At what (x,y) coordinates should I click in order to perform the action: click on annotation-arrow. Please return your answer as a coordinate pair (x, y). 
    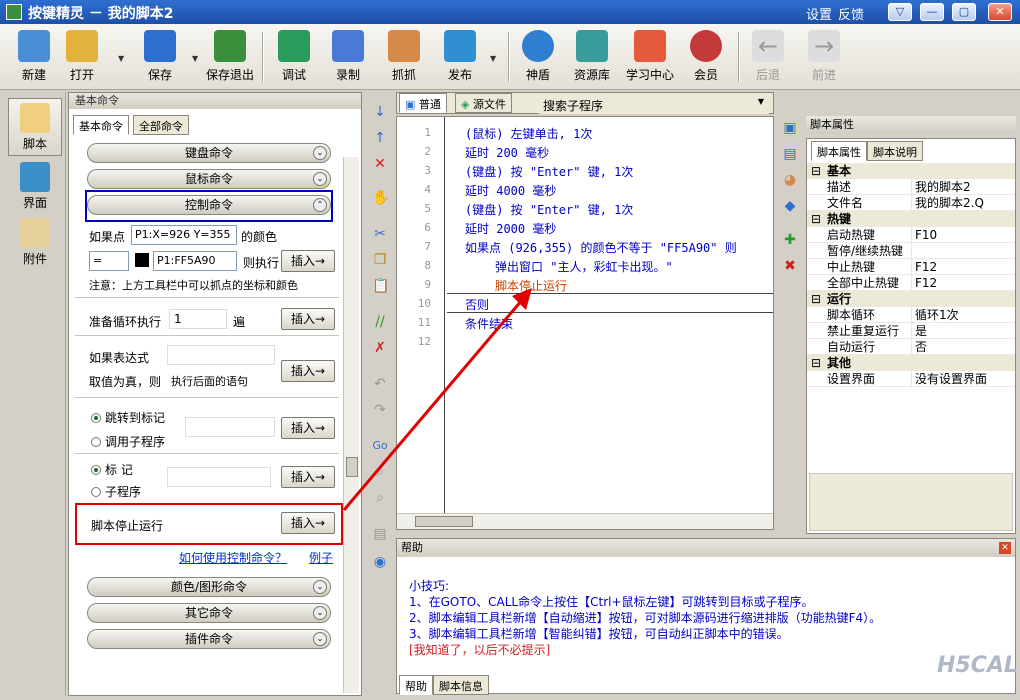
    Looking at the image, I should click on (437, 399).